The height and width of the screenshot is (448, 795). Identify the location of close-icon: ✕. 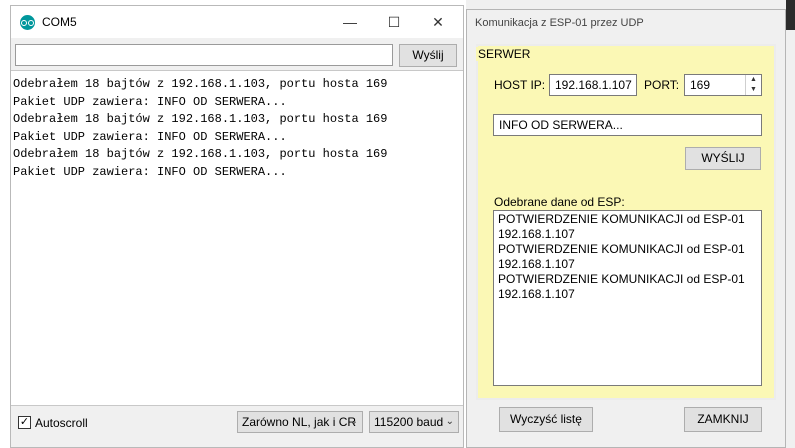
(438, 22).